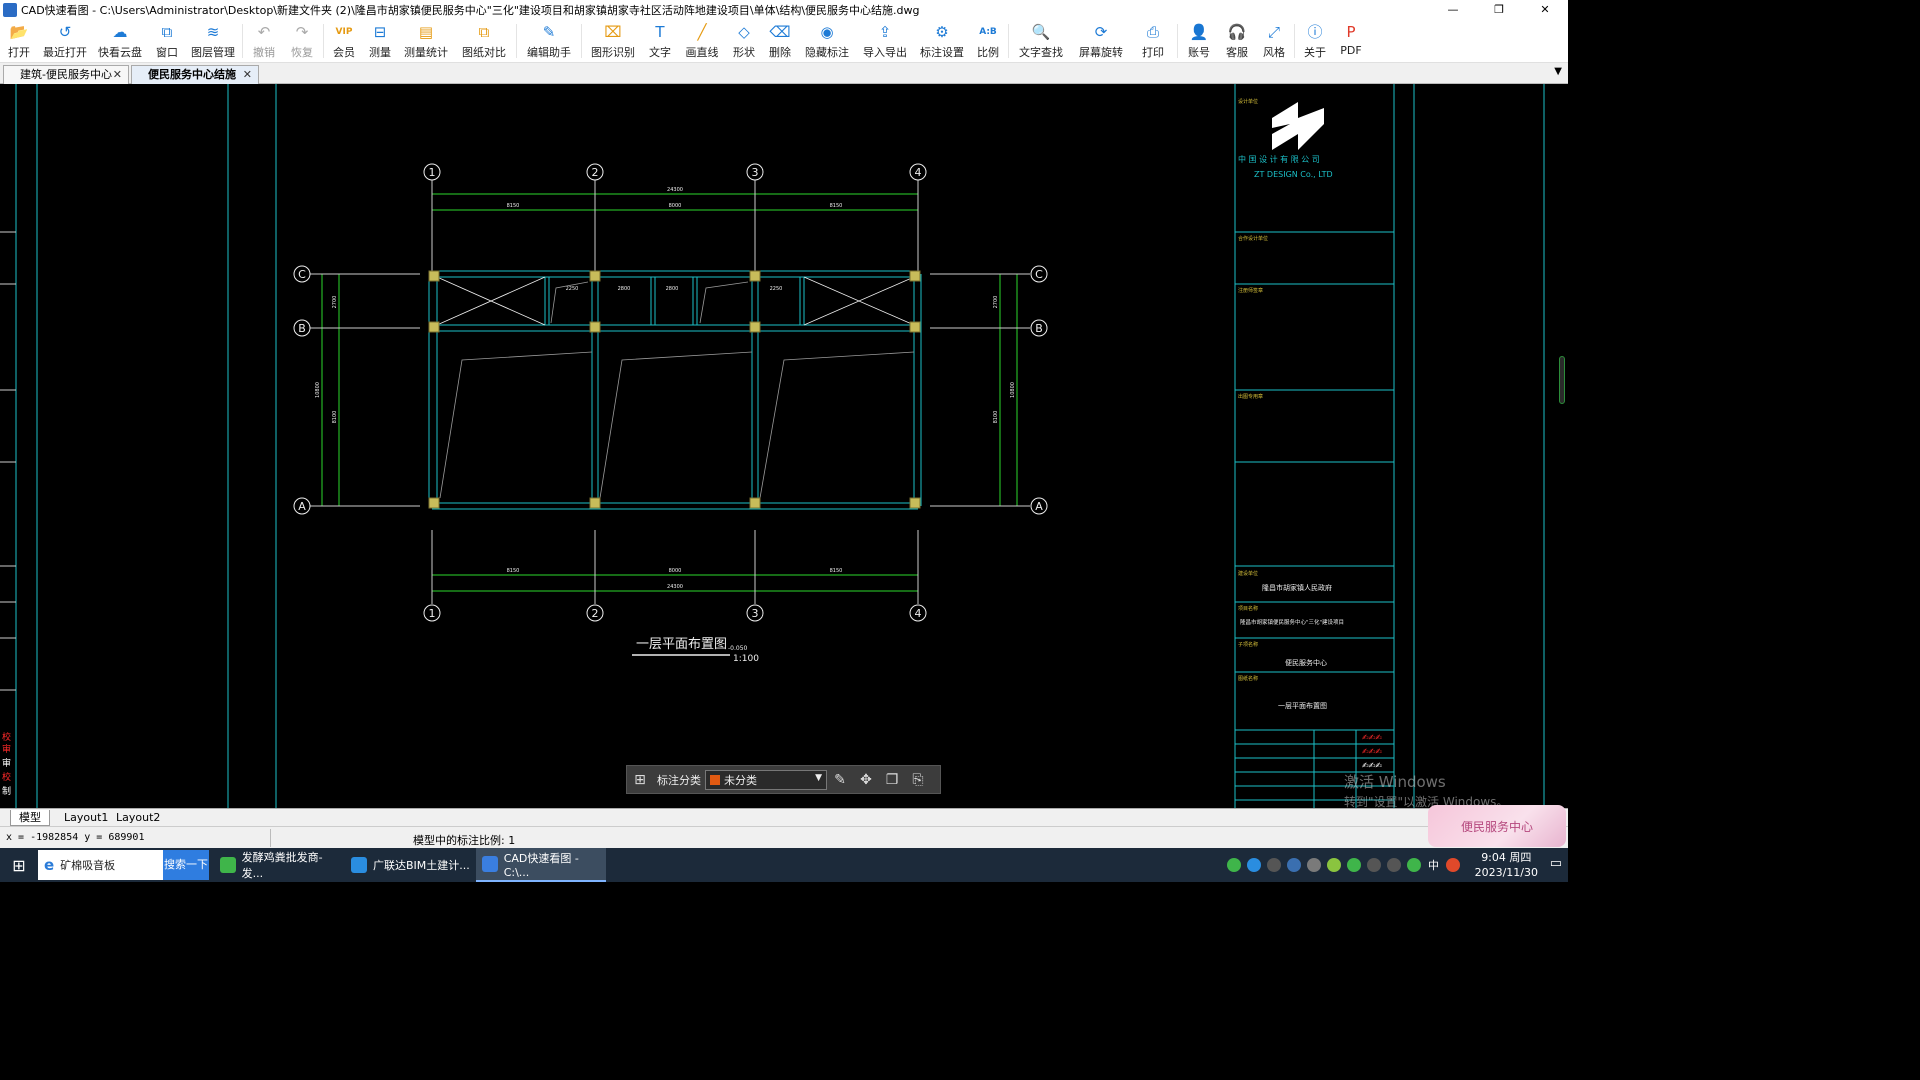 This screenshot has width=1920, height=1080. Describe the element at coordinates (892, 780) in the screenshot. I see `copy-icon: ❐` at that location.